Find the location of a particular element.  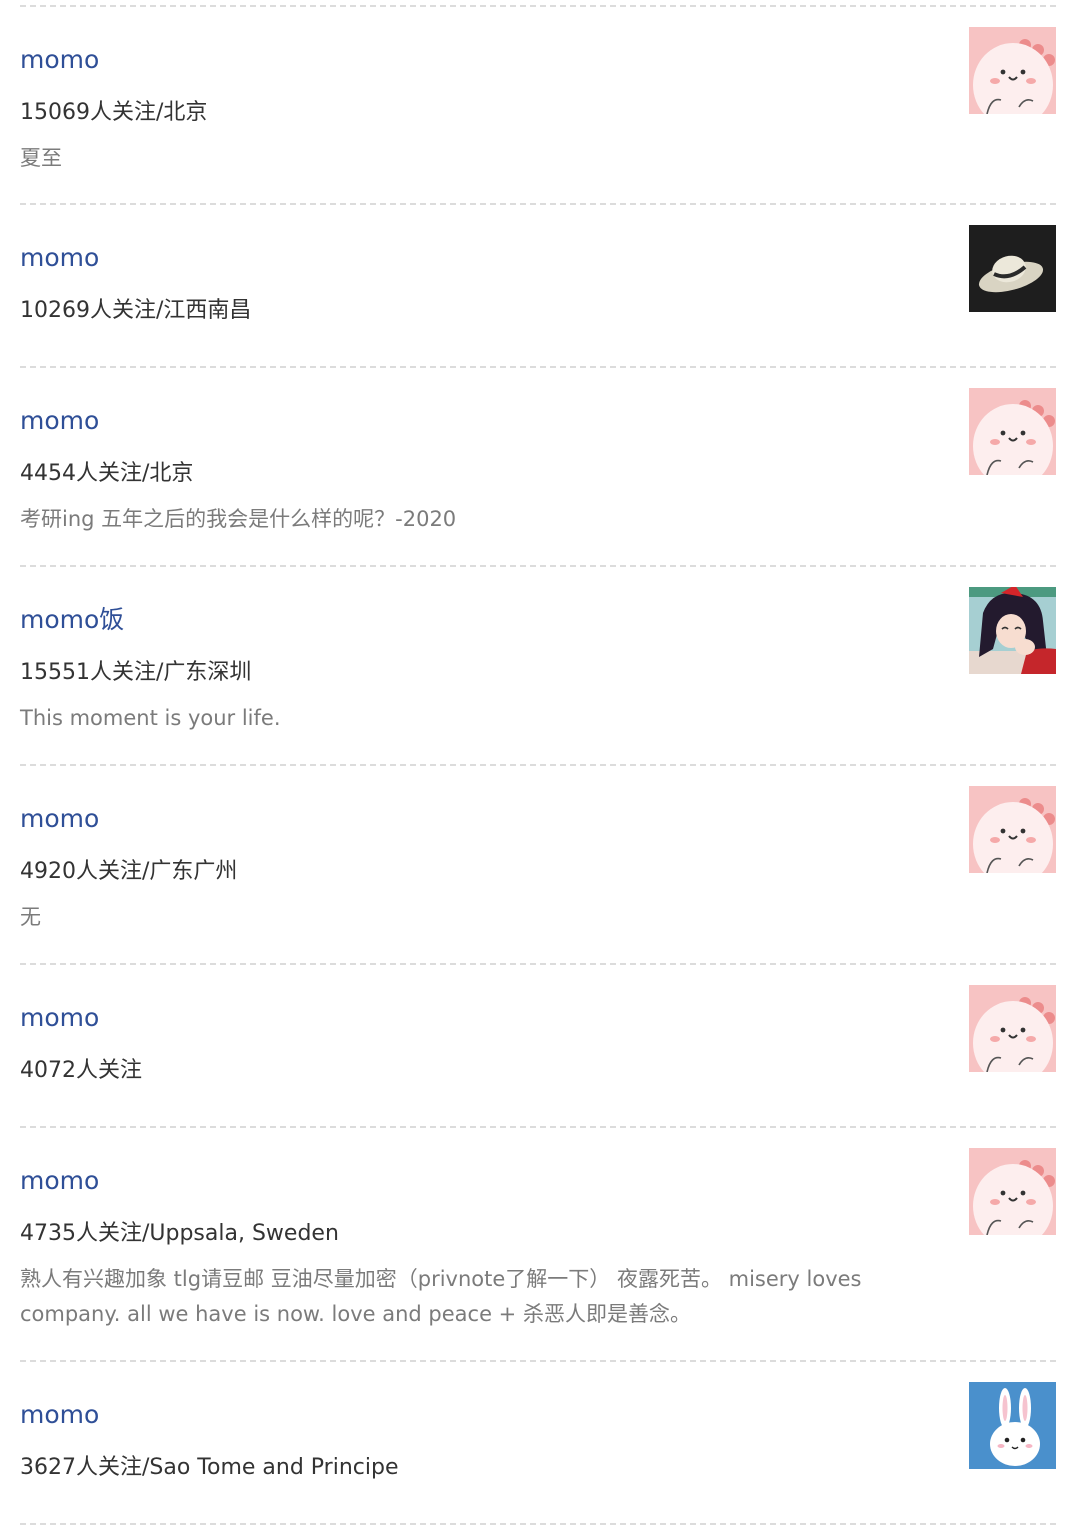

user-bio: 无 is located at coordinates (30, 917).